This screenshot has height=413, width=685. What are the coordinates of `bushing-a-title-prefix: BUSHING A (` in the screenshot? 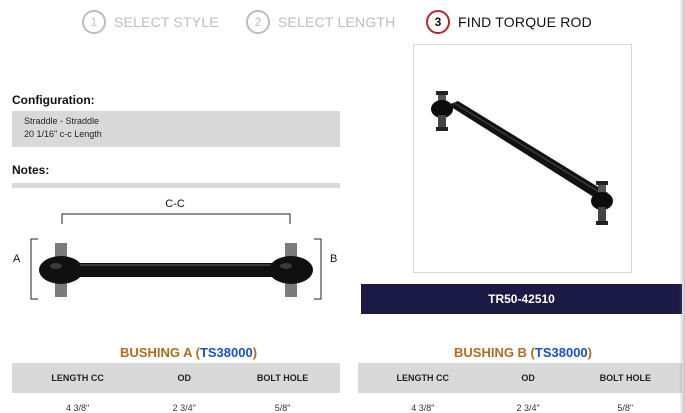 It's located at (160, 352).